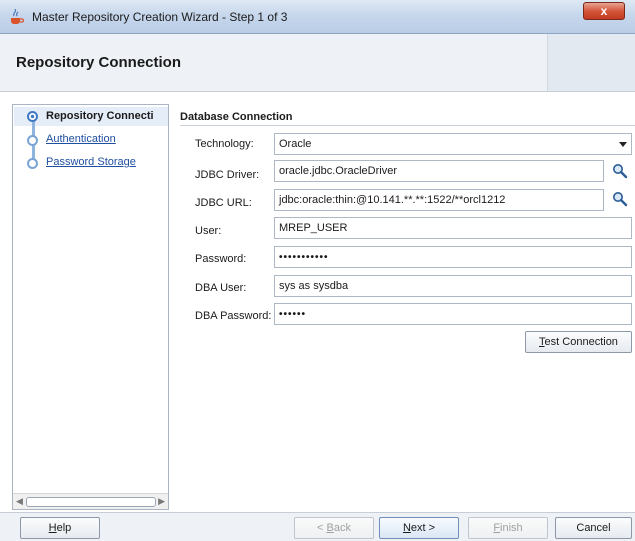 The height and width of the screenshot is (541, 635). What do you see at coordinates (91, 162) in the screenshot?
I see `nav-item-password-storage: Password Storage` at bounding box center [91, 162].